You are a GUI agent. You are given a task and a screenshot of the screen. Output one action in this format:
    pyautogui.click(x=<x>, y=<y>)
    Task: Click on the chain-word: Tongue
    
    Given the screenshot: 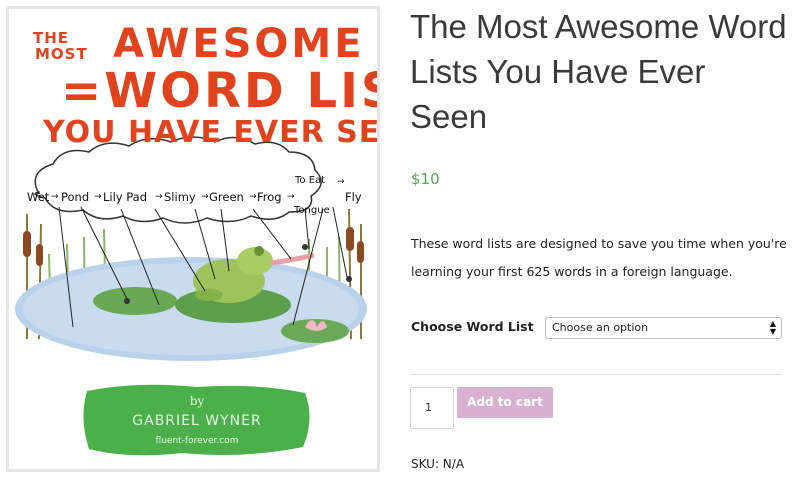 What is the action you would take?
    pyautogui.click(x=312, y=210)
    